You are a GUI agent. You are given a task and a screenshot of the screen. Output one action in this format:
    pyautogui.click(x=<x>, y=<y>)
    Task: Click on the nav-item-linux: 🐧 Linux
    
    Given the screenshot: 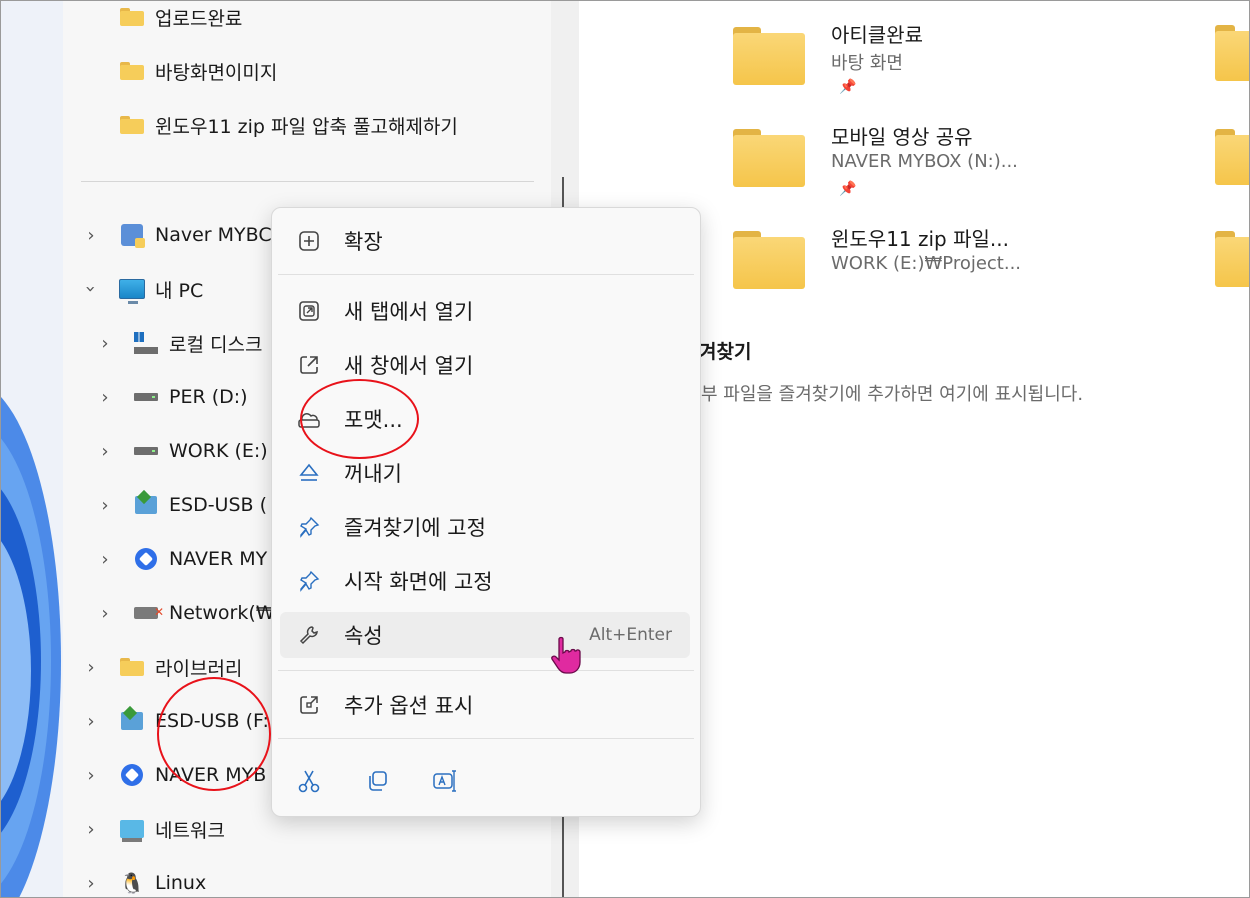 What is the action you would take?
    pyautogui.click(x=163, y=880)
    